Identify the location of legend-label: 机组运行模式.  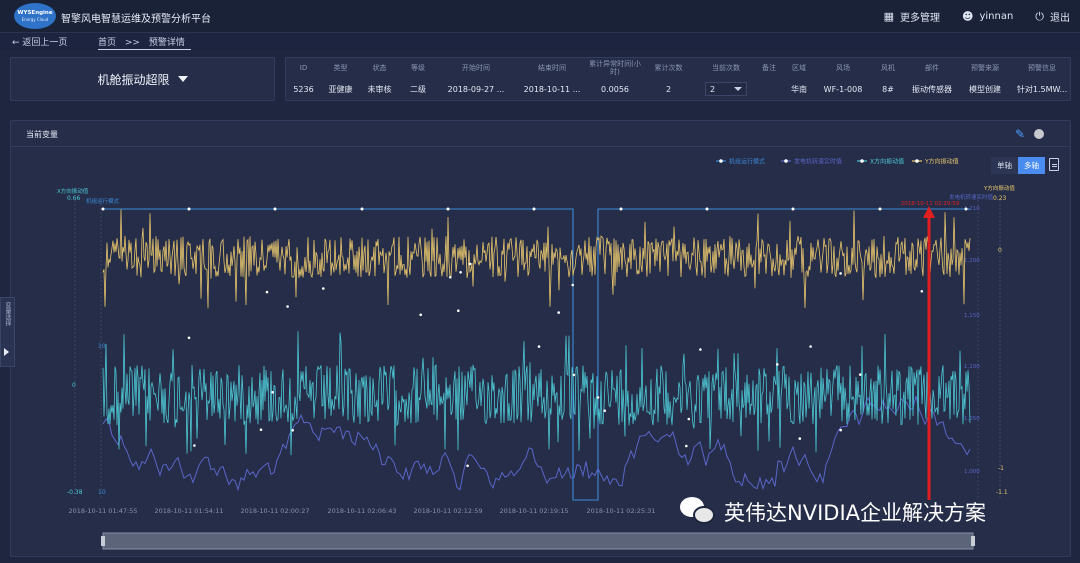
(747, 162).